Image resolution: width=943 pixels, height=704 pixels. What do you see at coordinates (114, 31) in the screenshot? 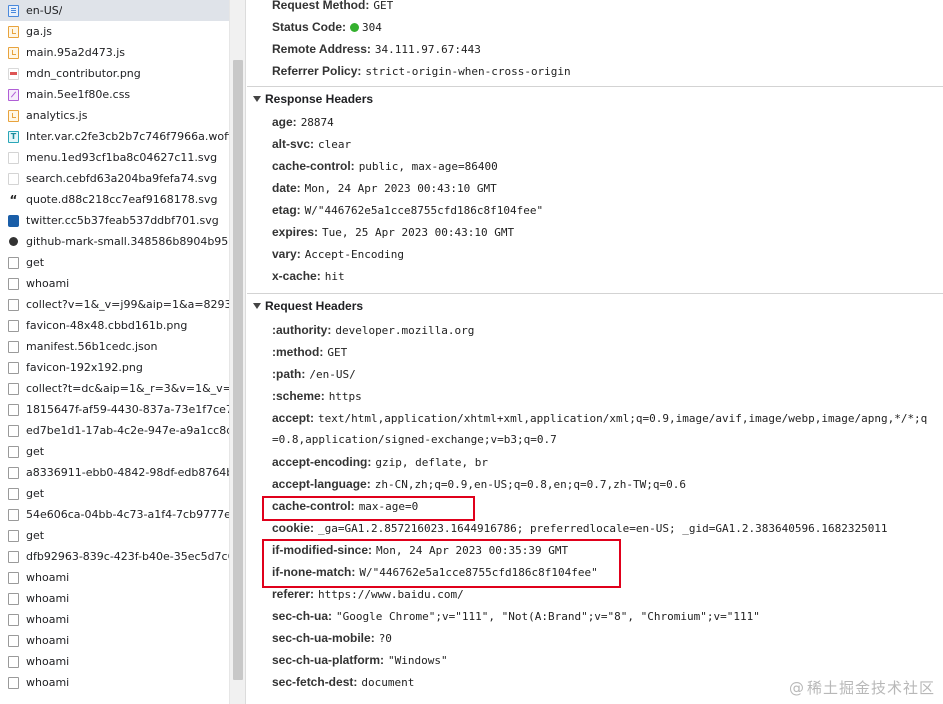
I see `request-row: ga.js` at bounding box center [114, 31].